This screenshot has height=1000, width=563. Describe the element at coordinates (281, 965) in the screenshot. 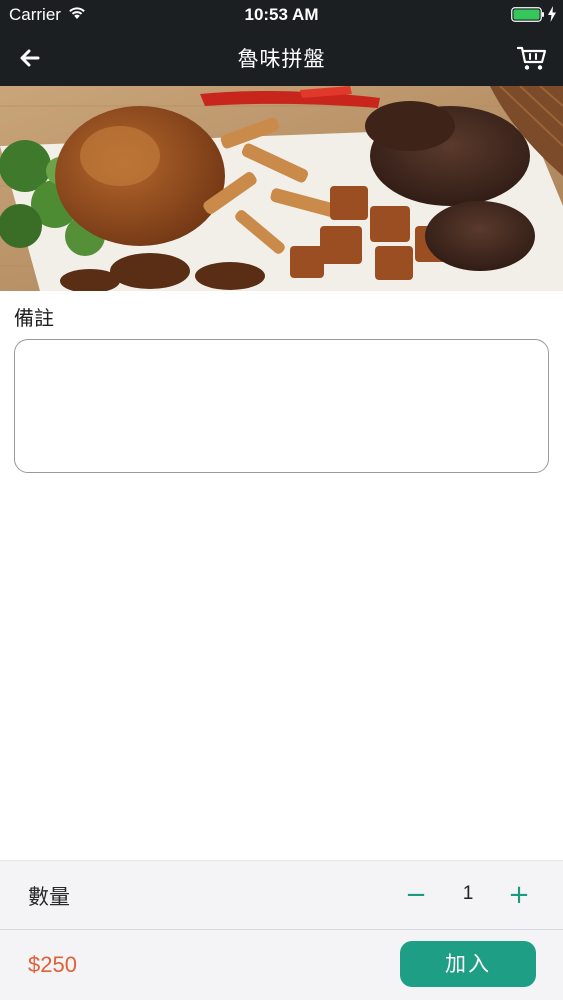

I see `bottom-bar: $250 加入` at that location.